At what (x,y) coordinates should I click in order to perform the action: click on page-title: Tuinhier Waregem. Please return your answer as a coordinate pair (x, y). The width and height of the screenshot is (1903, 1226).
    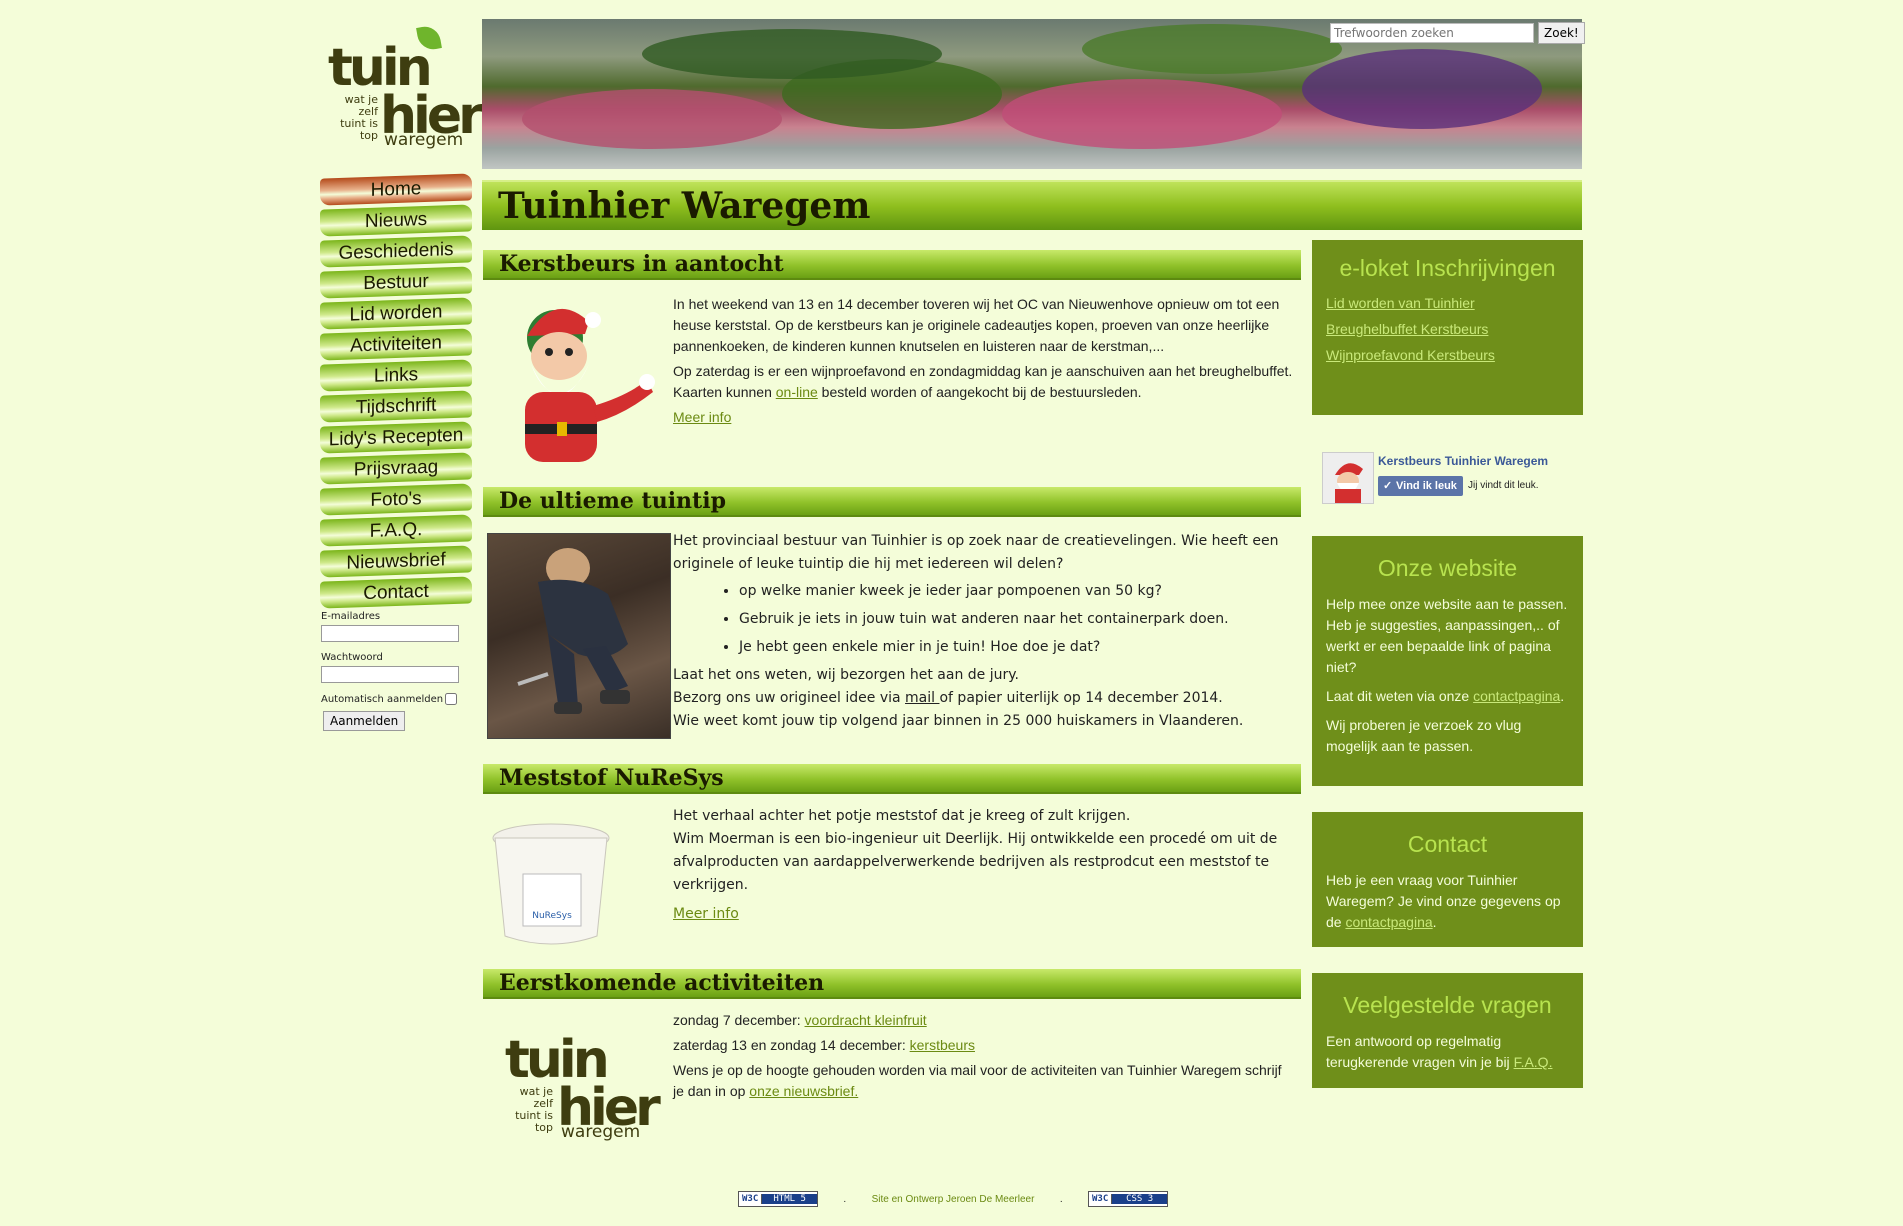
    Looking at the image, I should click on (684, 206).